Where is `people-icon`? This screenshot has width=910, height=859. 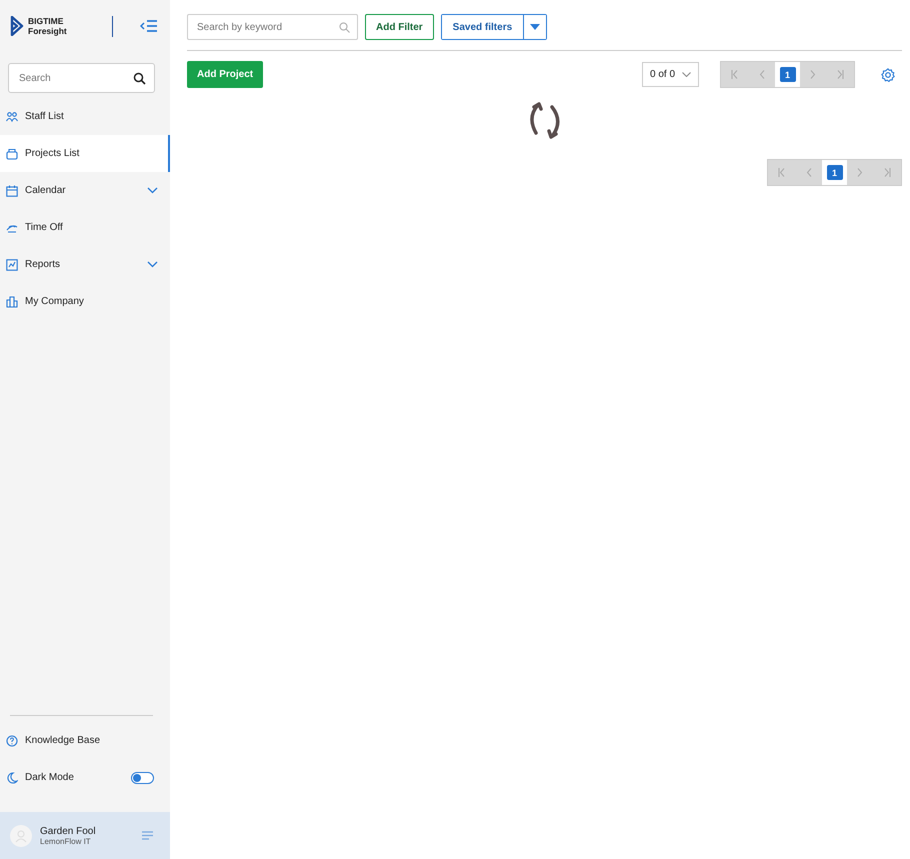
people-icon is located at coordinates (12, 116).